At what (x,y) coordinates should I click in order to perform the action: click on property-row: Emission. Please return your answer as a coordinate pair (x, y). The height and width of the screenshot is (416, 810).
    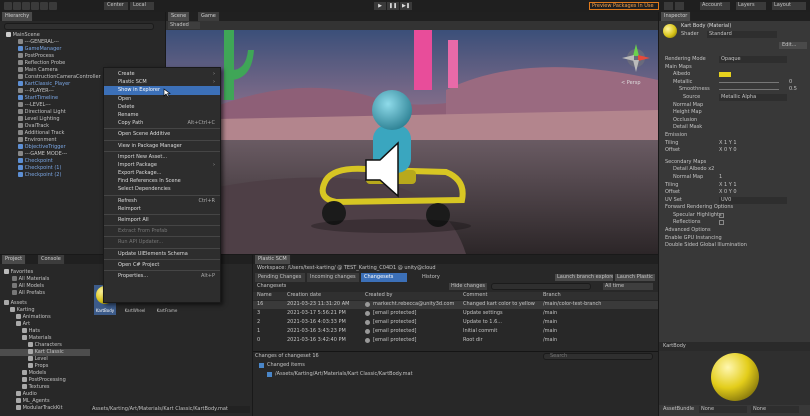
    Looking at the image, I should click on (734, 136).